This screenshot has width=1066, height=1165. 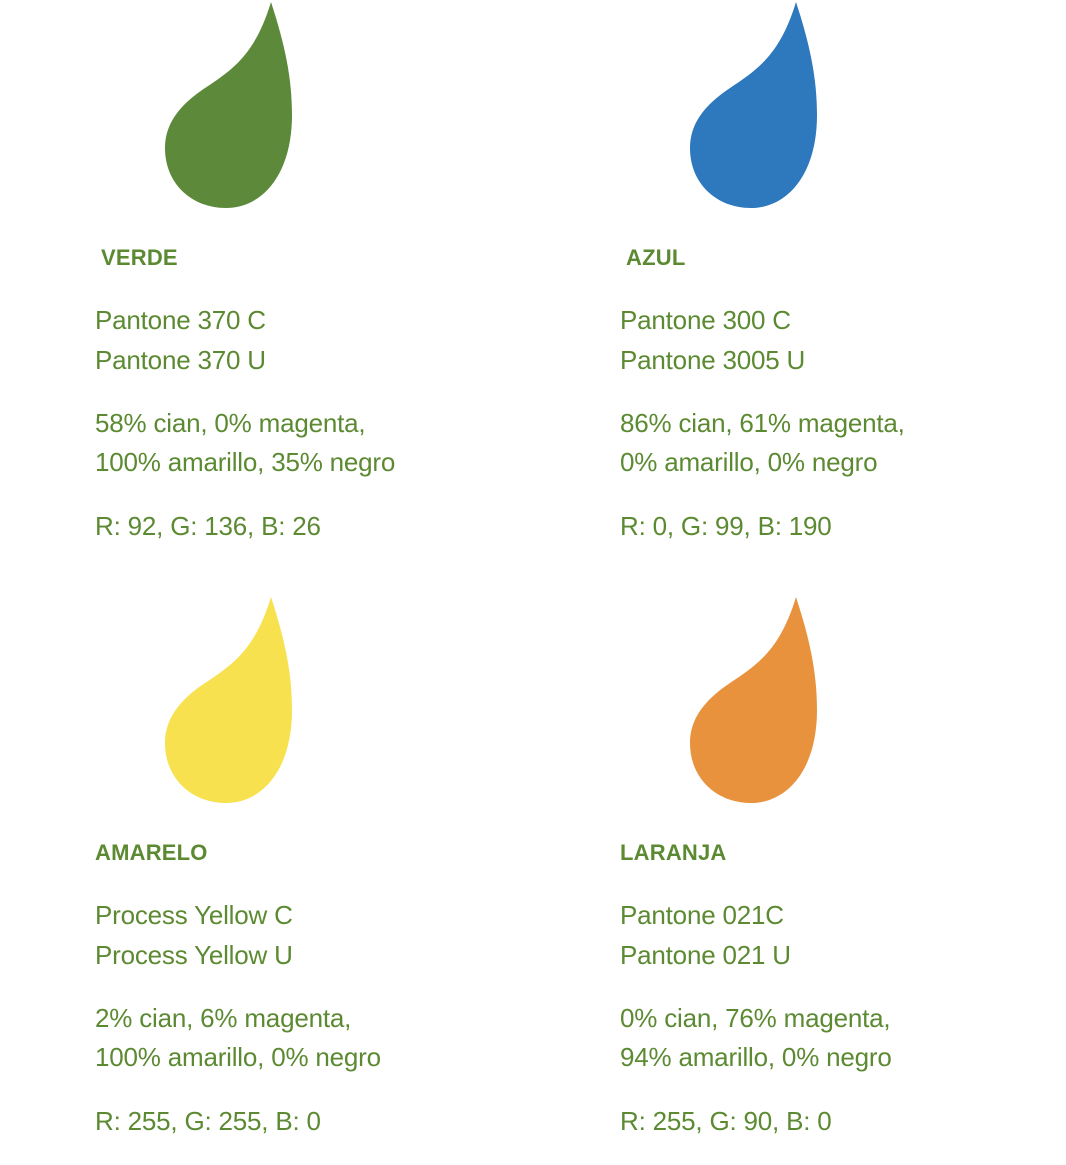 I want to click on cmyk-line-1: 58% cian, 0% magenta,, so click(x=230, y=423).